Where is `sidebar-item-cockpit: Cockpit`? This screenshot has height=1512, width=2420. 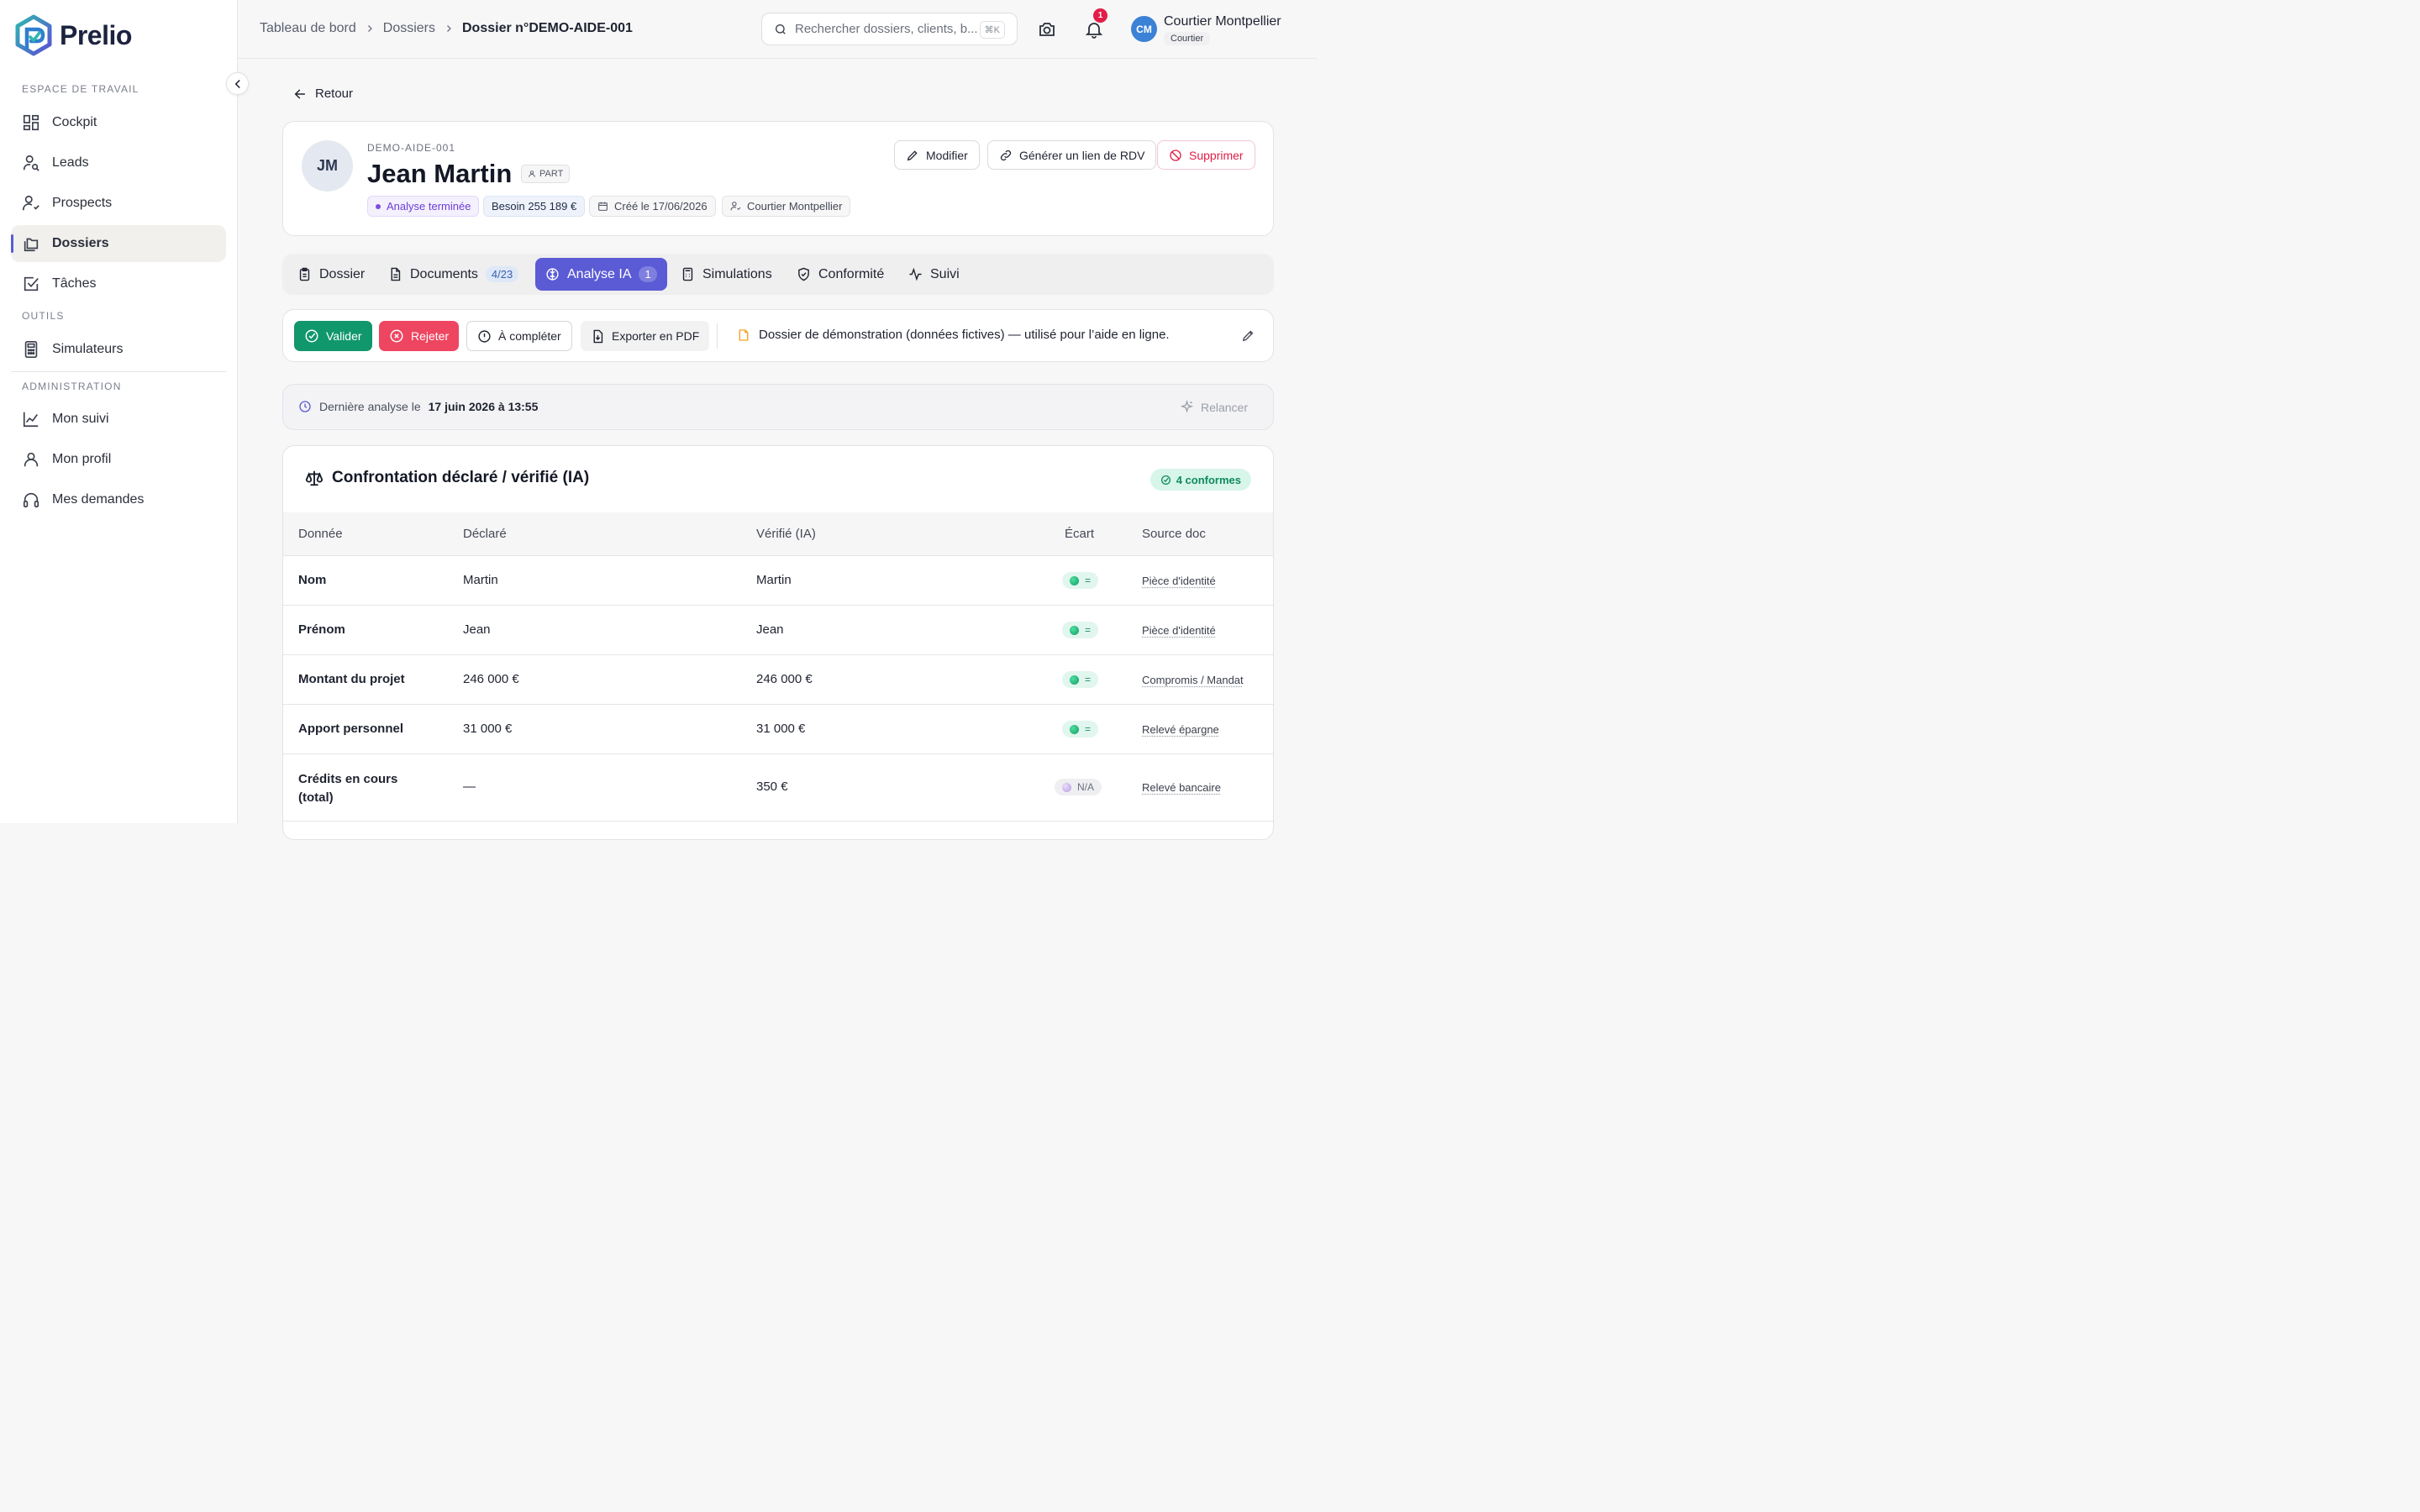
sidebar-item-cockpit: Cockpit is located at coordinates (118, 122).